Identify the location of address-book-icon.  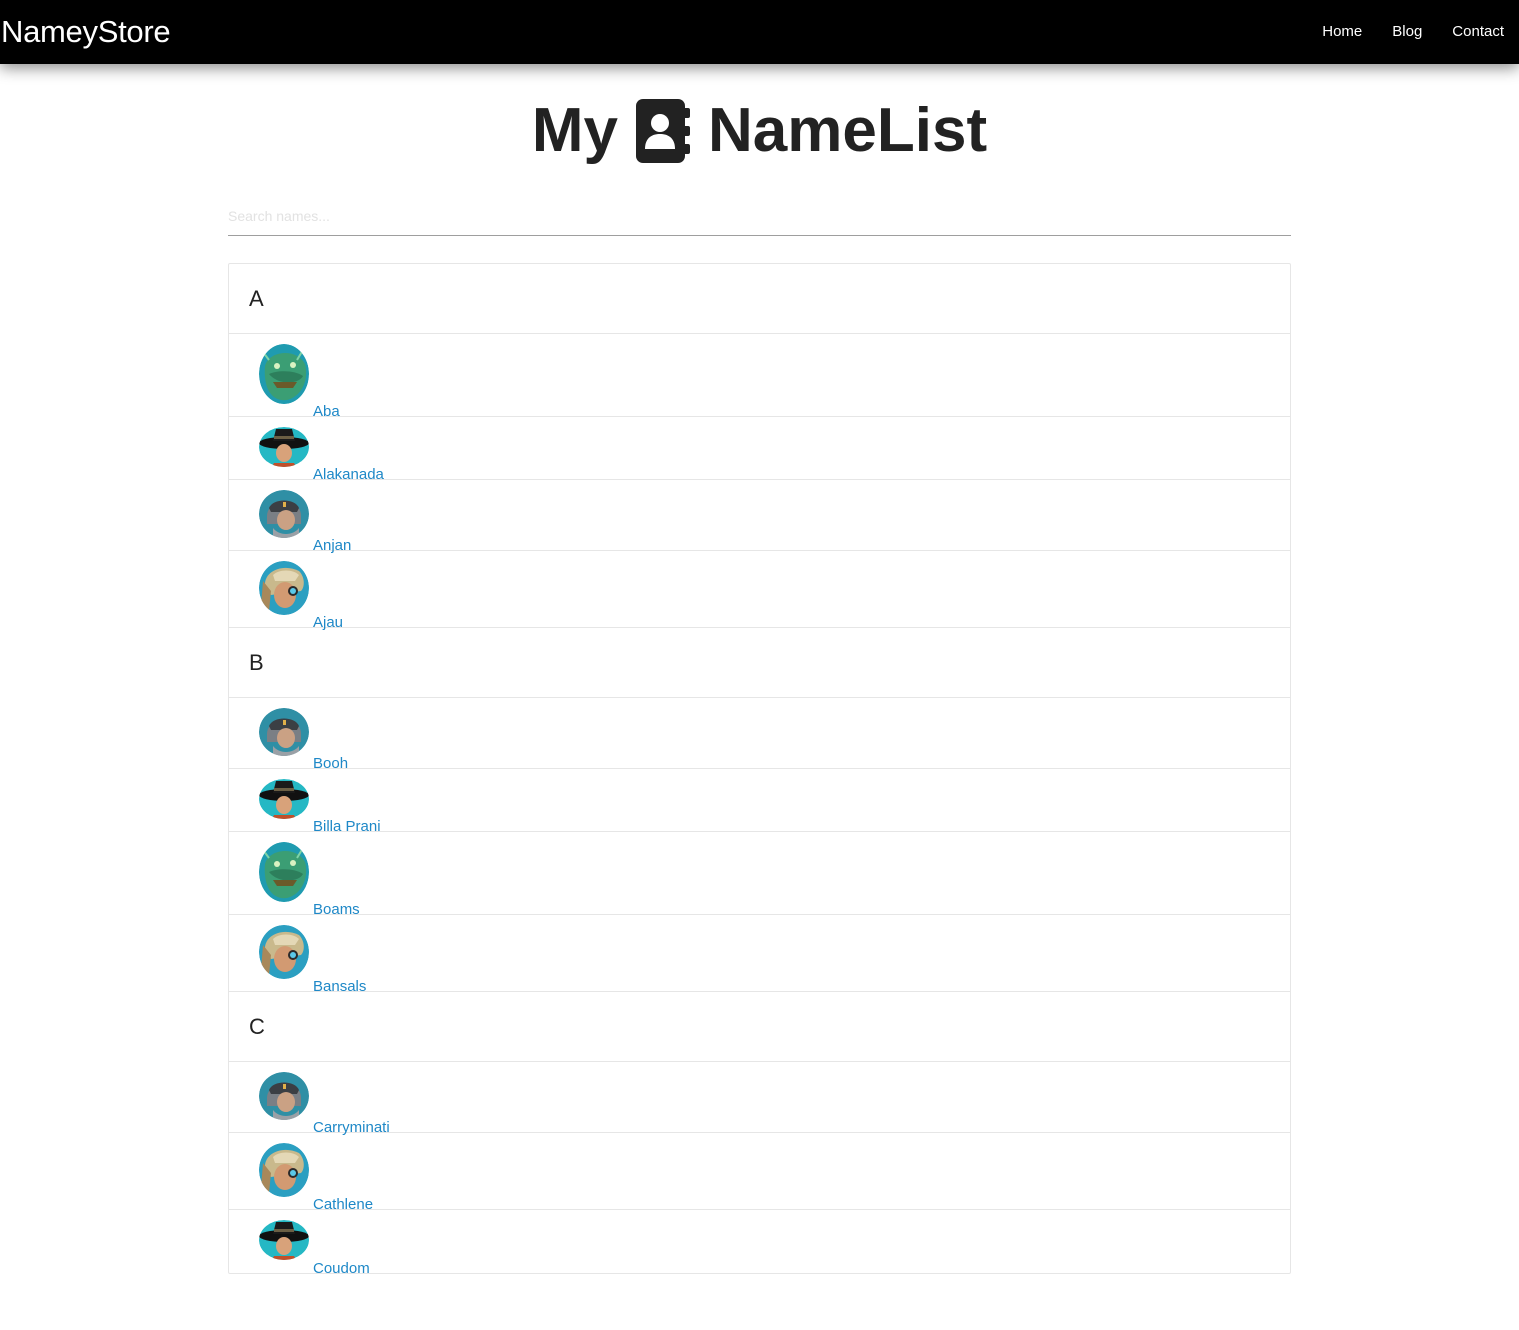
(663, 131).